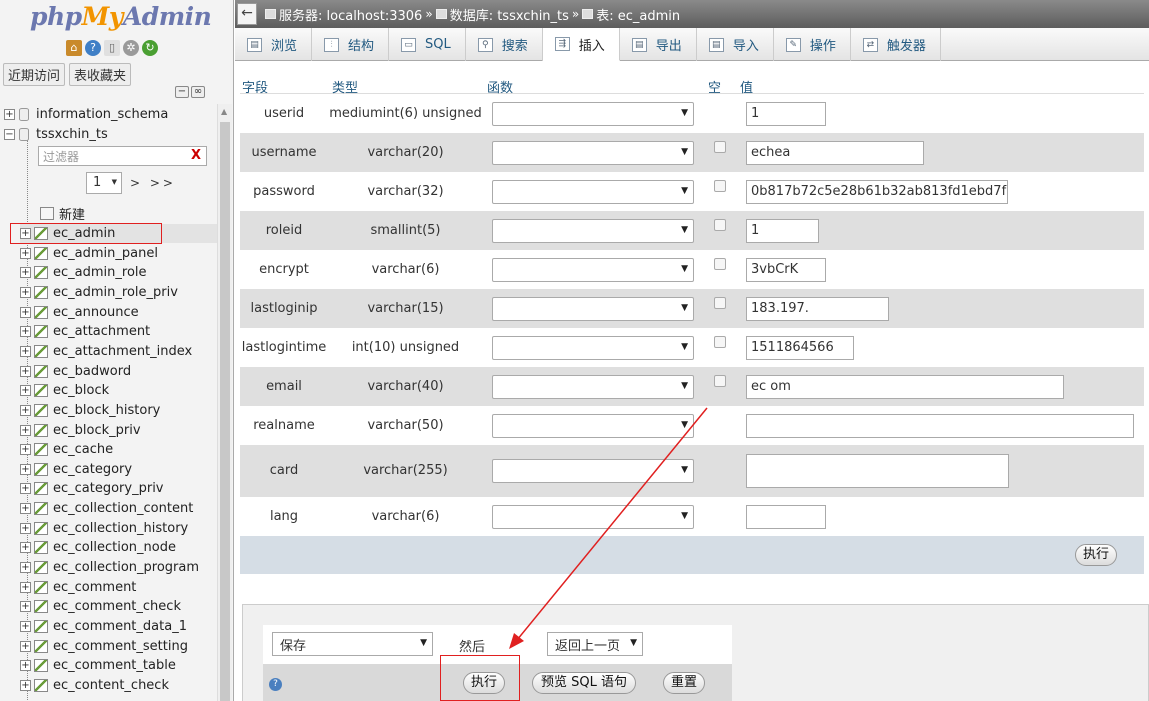 The image size is (1149, 701). Describe the element at coordinates (835, 153) in the screenshot. I see `value-input: echea` at that location.